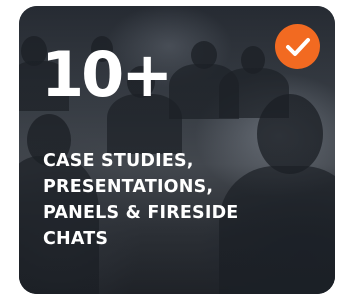  Describe the element at coordinates (76, 239) in the screenshot. I see `caption-line: CHATS` at that location.